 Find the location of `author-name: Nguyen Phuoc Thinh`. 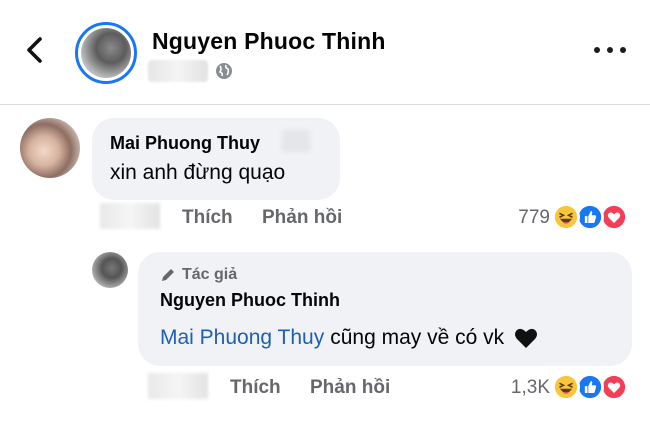

author-name: Nguyen Phuoc Thinh is located at coordinates (269, 41).